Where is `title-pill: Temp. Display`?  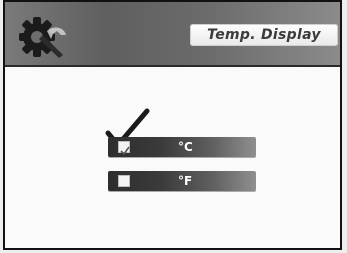
title-pill: Temp. Display is located at coordinates (264, 35).